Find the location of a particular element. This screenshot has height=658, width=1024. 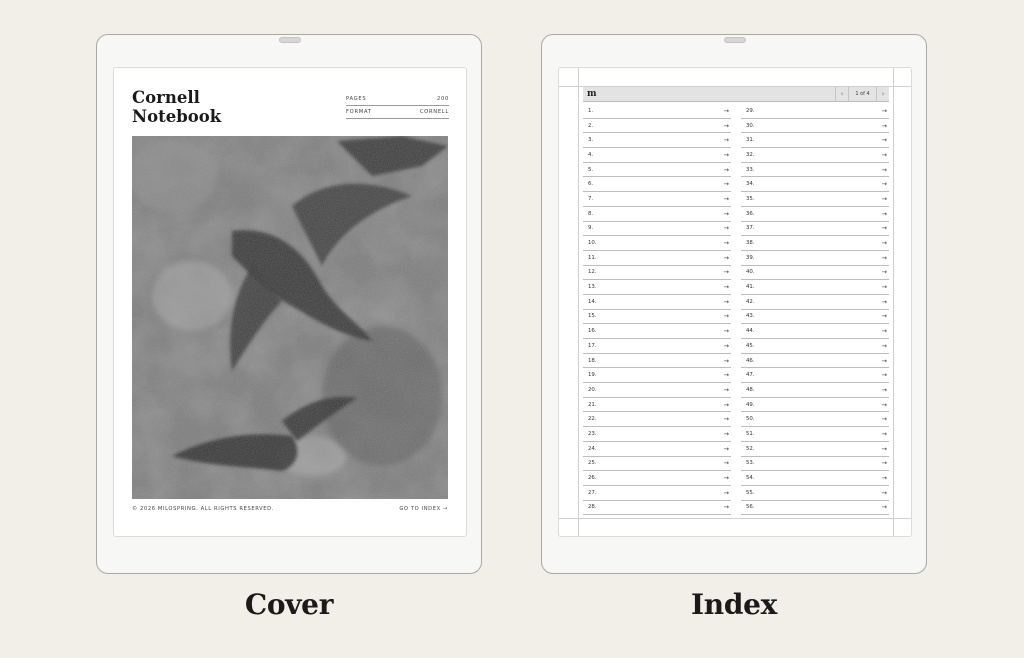

index-entry-row: 42. → is located at coordinates (815, 302).